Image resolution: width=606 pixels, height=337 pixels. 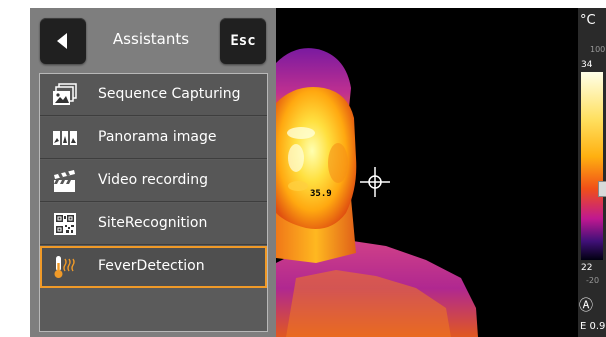 I want to click on scale-unit: °C, so click(x=588, y=20).